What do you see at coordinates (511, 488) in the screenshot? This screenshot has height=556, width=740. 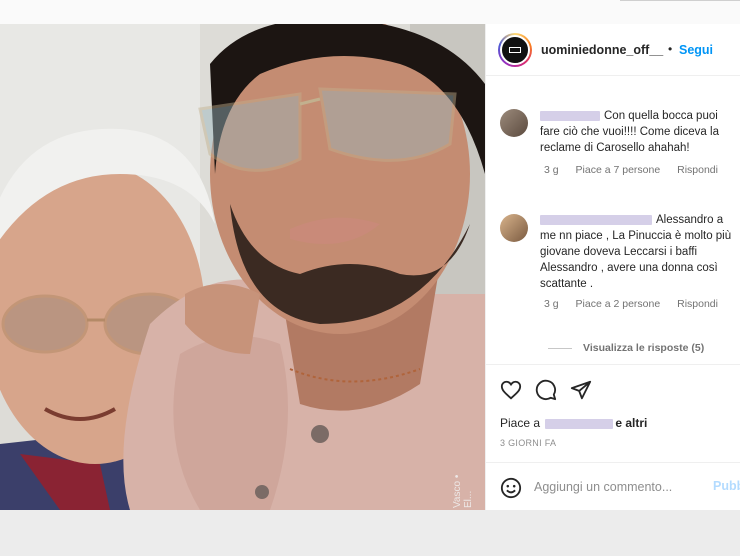 I see `emoji-icon` at bounding box center [511, 488].